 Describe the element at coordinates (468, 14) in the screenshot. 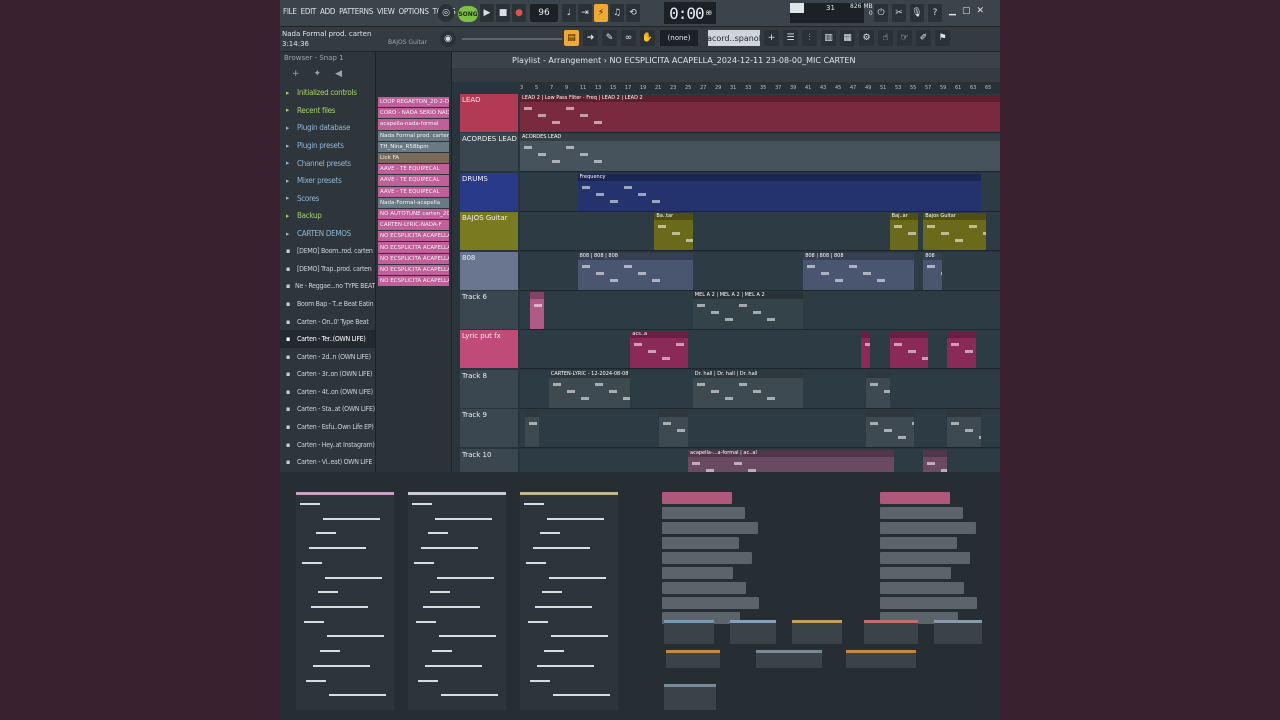

I see `song-mode-badge: SONG` at that location.